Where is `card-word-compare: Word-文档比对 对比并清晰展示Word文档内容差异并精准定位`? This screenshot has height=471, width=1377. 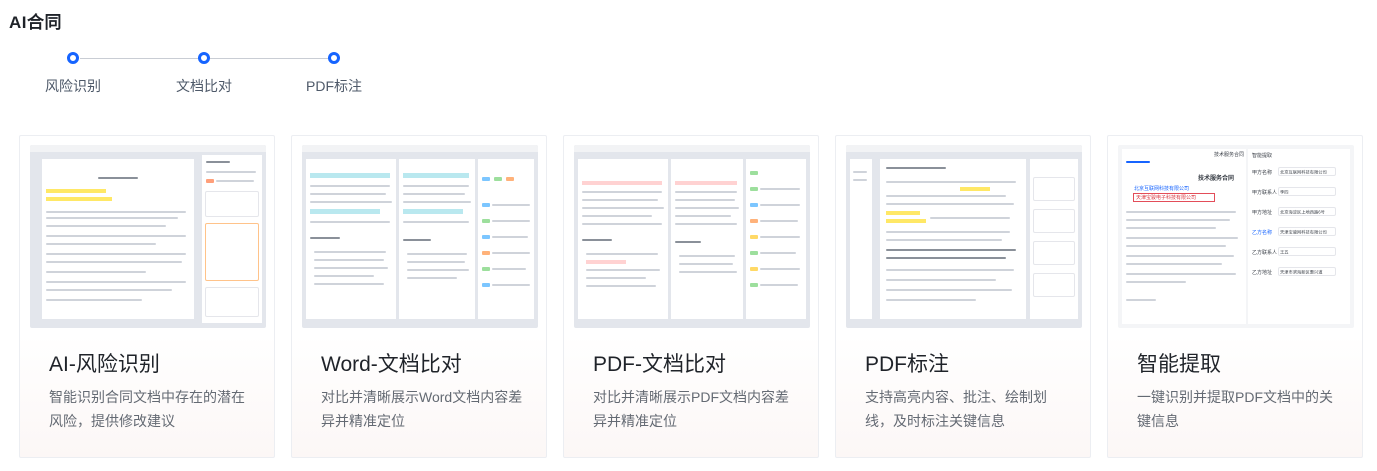
card-word-compare: Word-文档比对 对比并清晰展示Word文档内容差异并精准定位 is located at coordinates (419, 296).